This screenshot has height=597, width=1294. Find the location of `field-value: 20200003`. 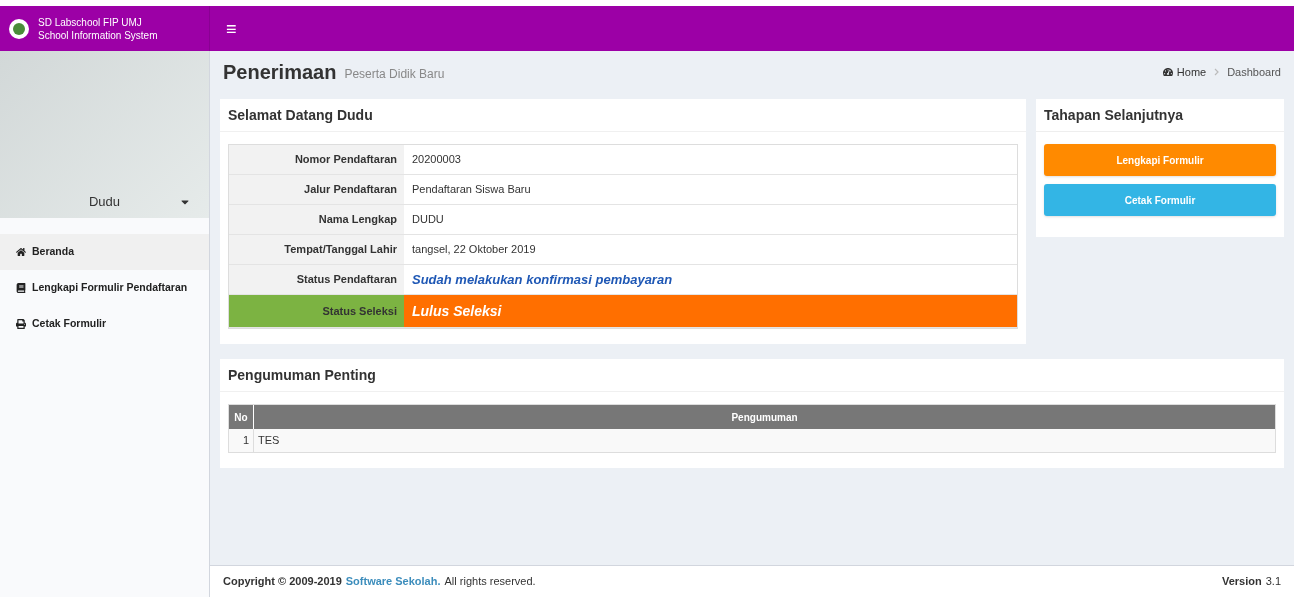

field-value: 20200003 is located at coordinates (436, 160).